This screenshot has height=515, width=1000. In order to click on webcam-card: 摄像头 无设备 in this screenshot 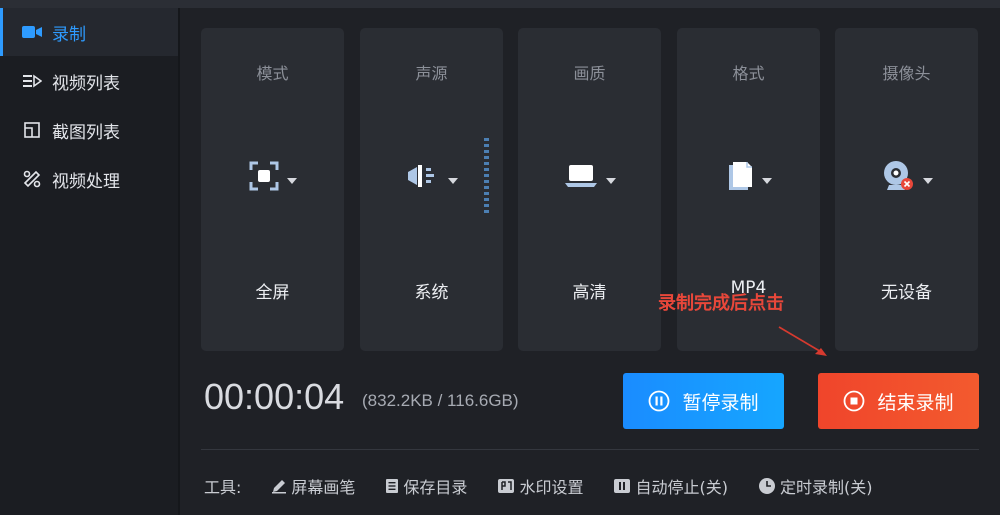, I will do `click(906, 189)`.